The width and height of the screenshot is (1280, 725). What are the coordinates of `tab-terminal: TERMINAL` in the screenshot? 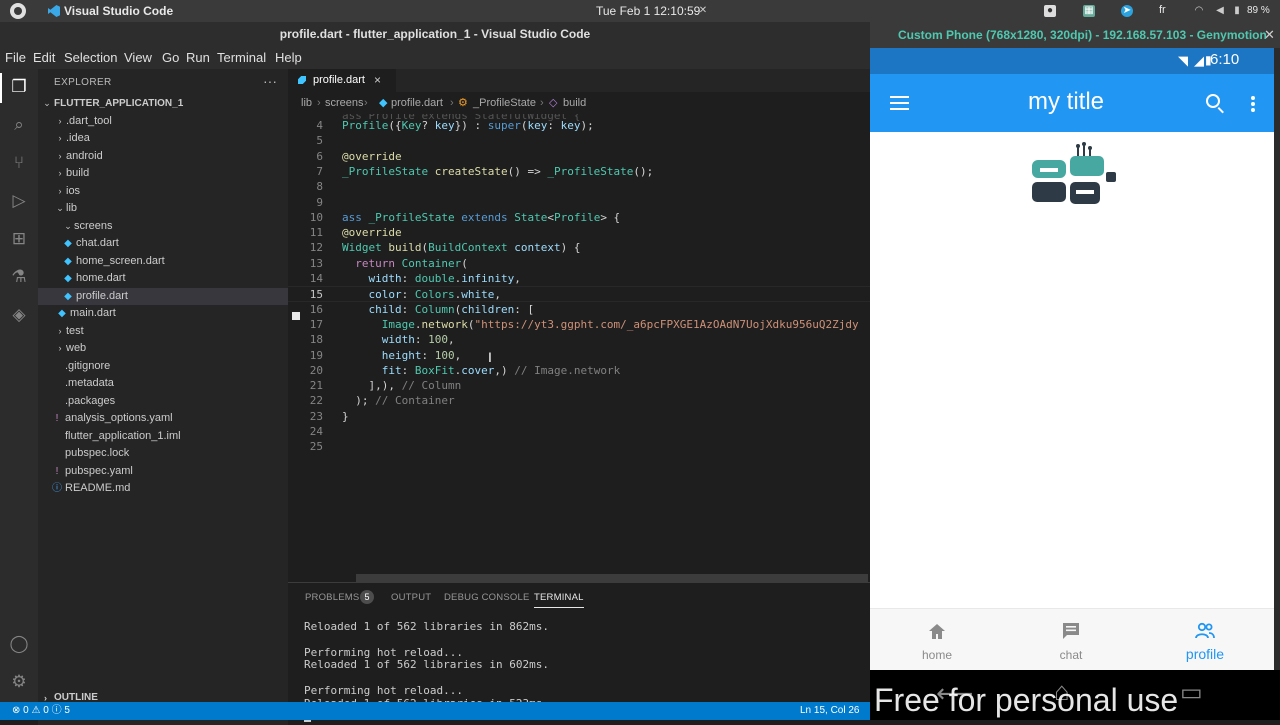 It's located at (559, 600).